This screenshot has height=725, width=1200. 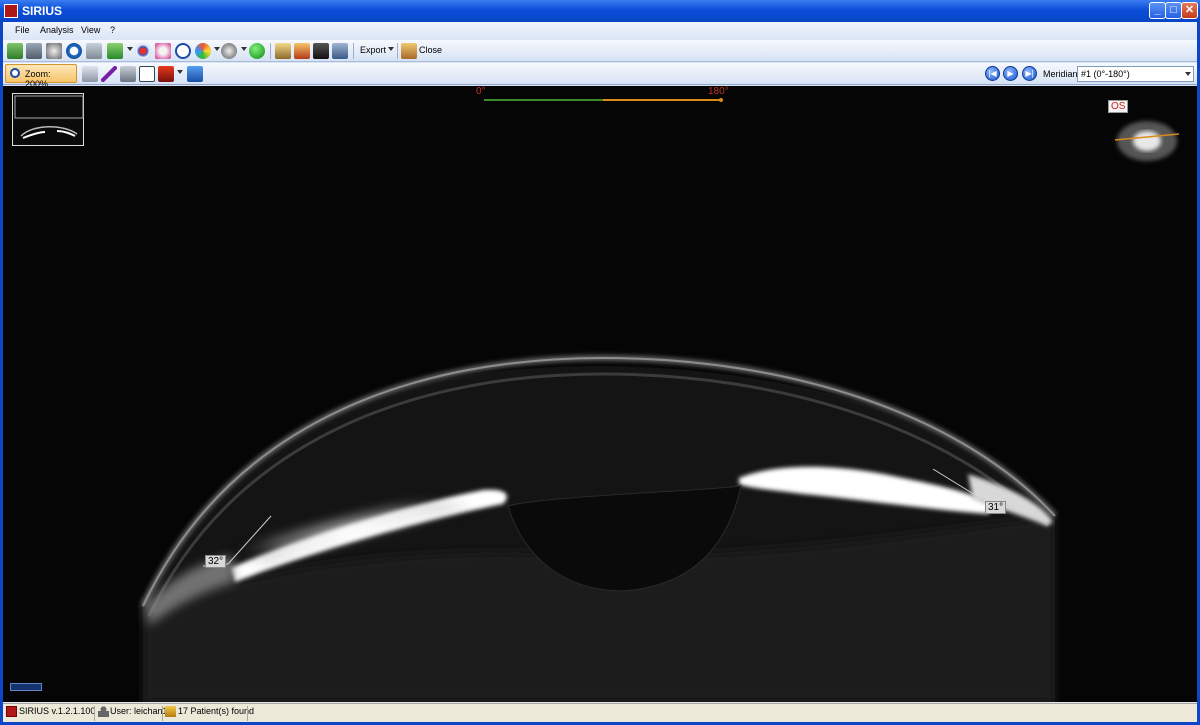 I want to click on version-text: SIRIUS v.1.2.1.100, so click(x=57, y=711).